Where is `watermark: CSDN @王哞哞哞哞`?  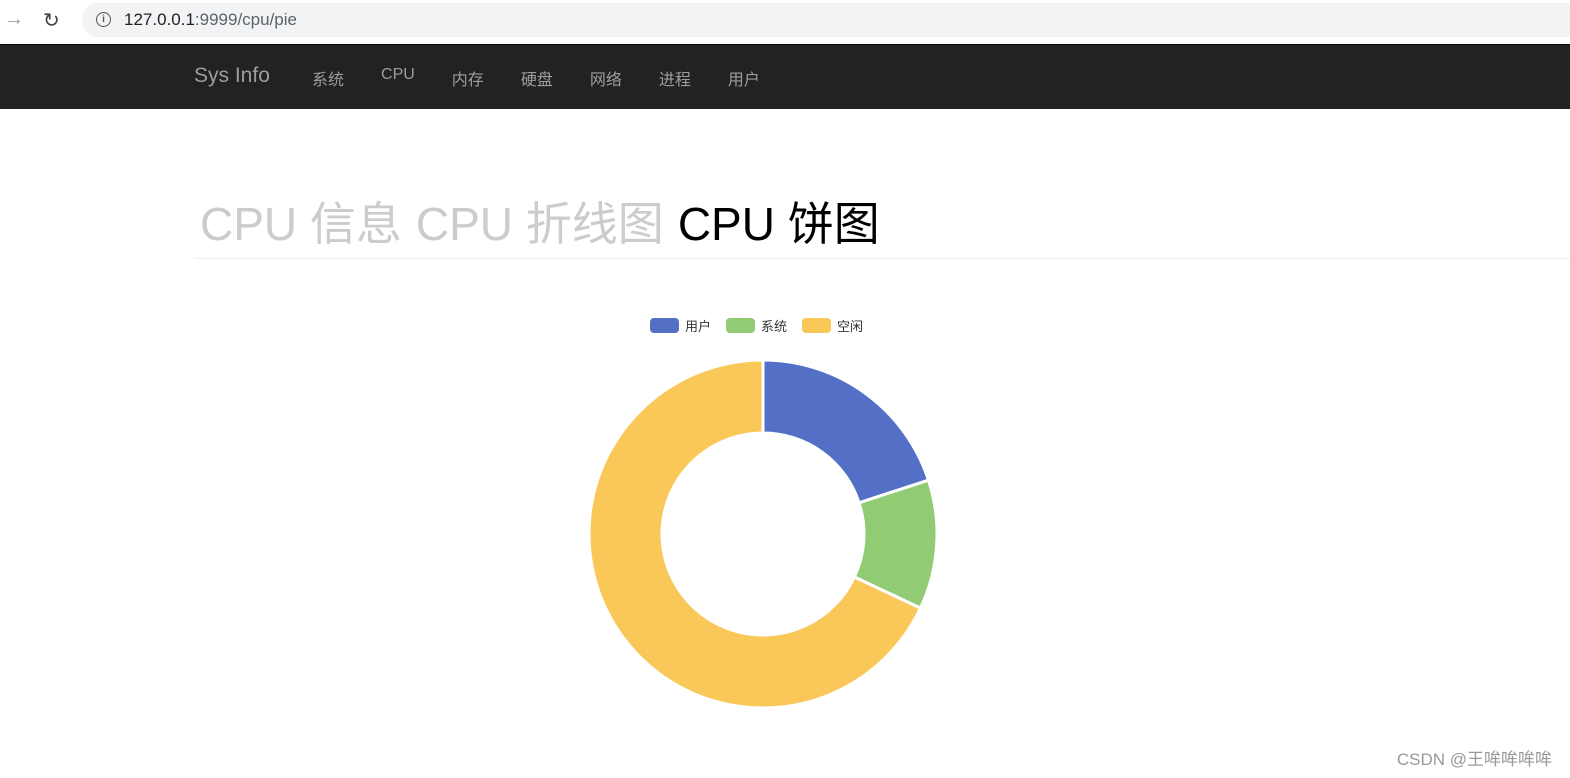
watermark: CSDN @王哞哞哞哞 is located at coordinates (1474, 759).